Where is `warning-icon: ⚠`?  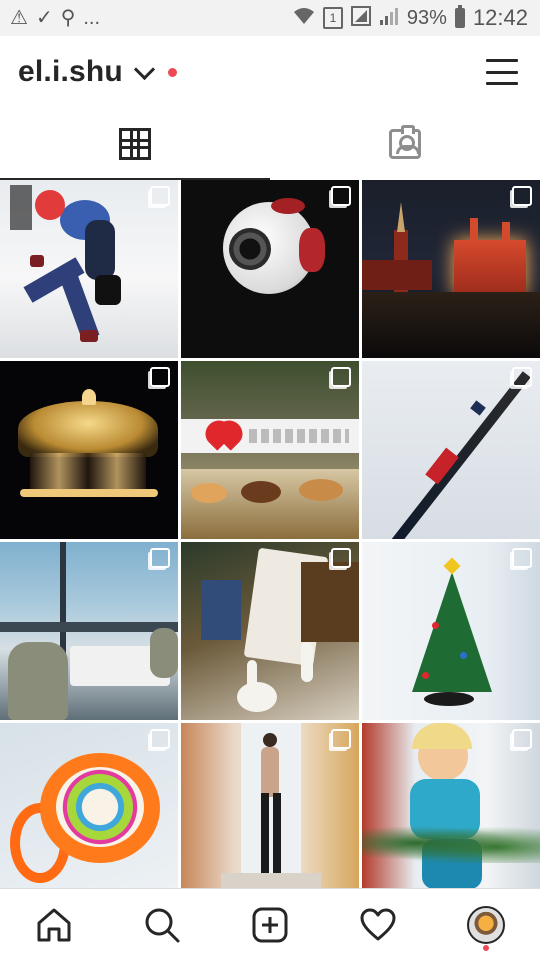
warning-icon: ⚠ is located at coordinates (19, 18).